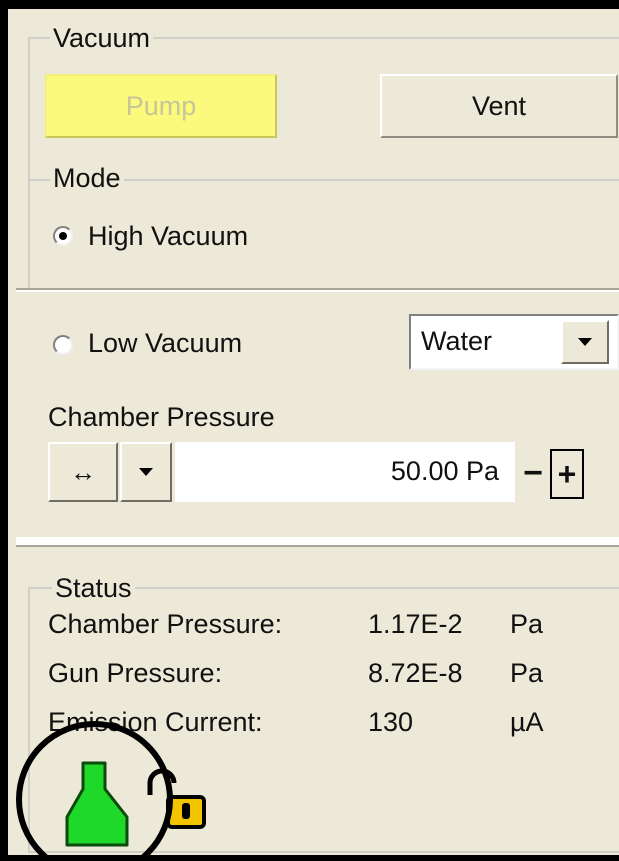 This screenshot has height=861, width=619. What do you see at coordinates (527, 624) in the screenshot?
I see `status-unit-chamber-pressure: Pa` at bounding box center [527, 624].